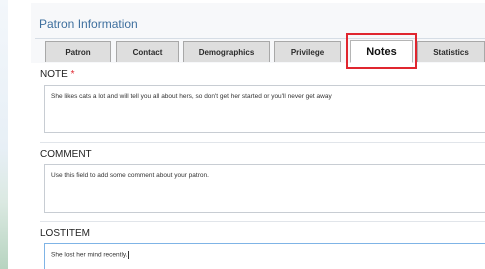  I want to click on tab-notes: Notes, so click(381, 51).